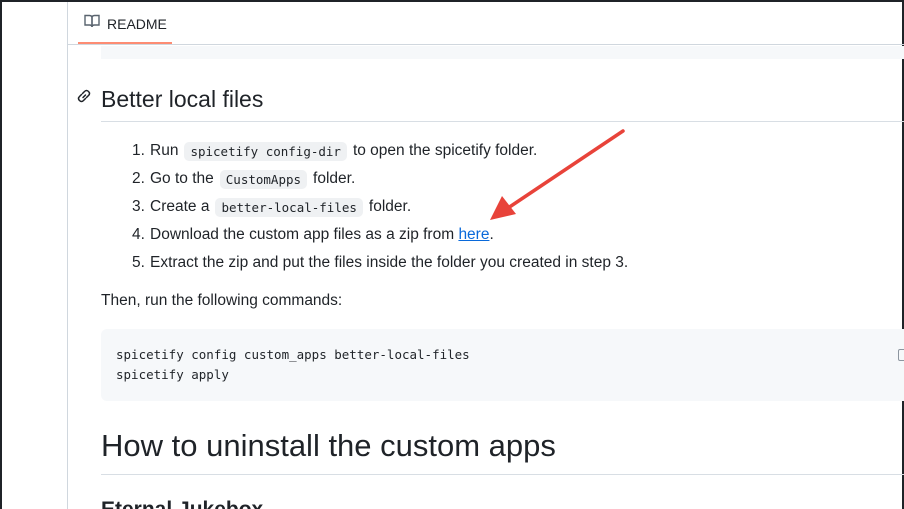 The height and width of the screenshot is (509, 904). I want to click on list-item: 2. Go to the CustomApps folder., so click(244, 179).